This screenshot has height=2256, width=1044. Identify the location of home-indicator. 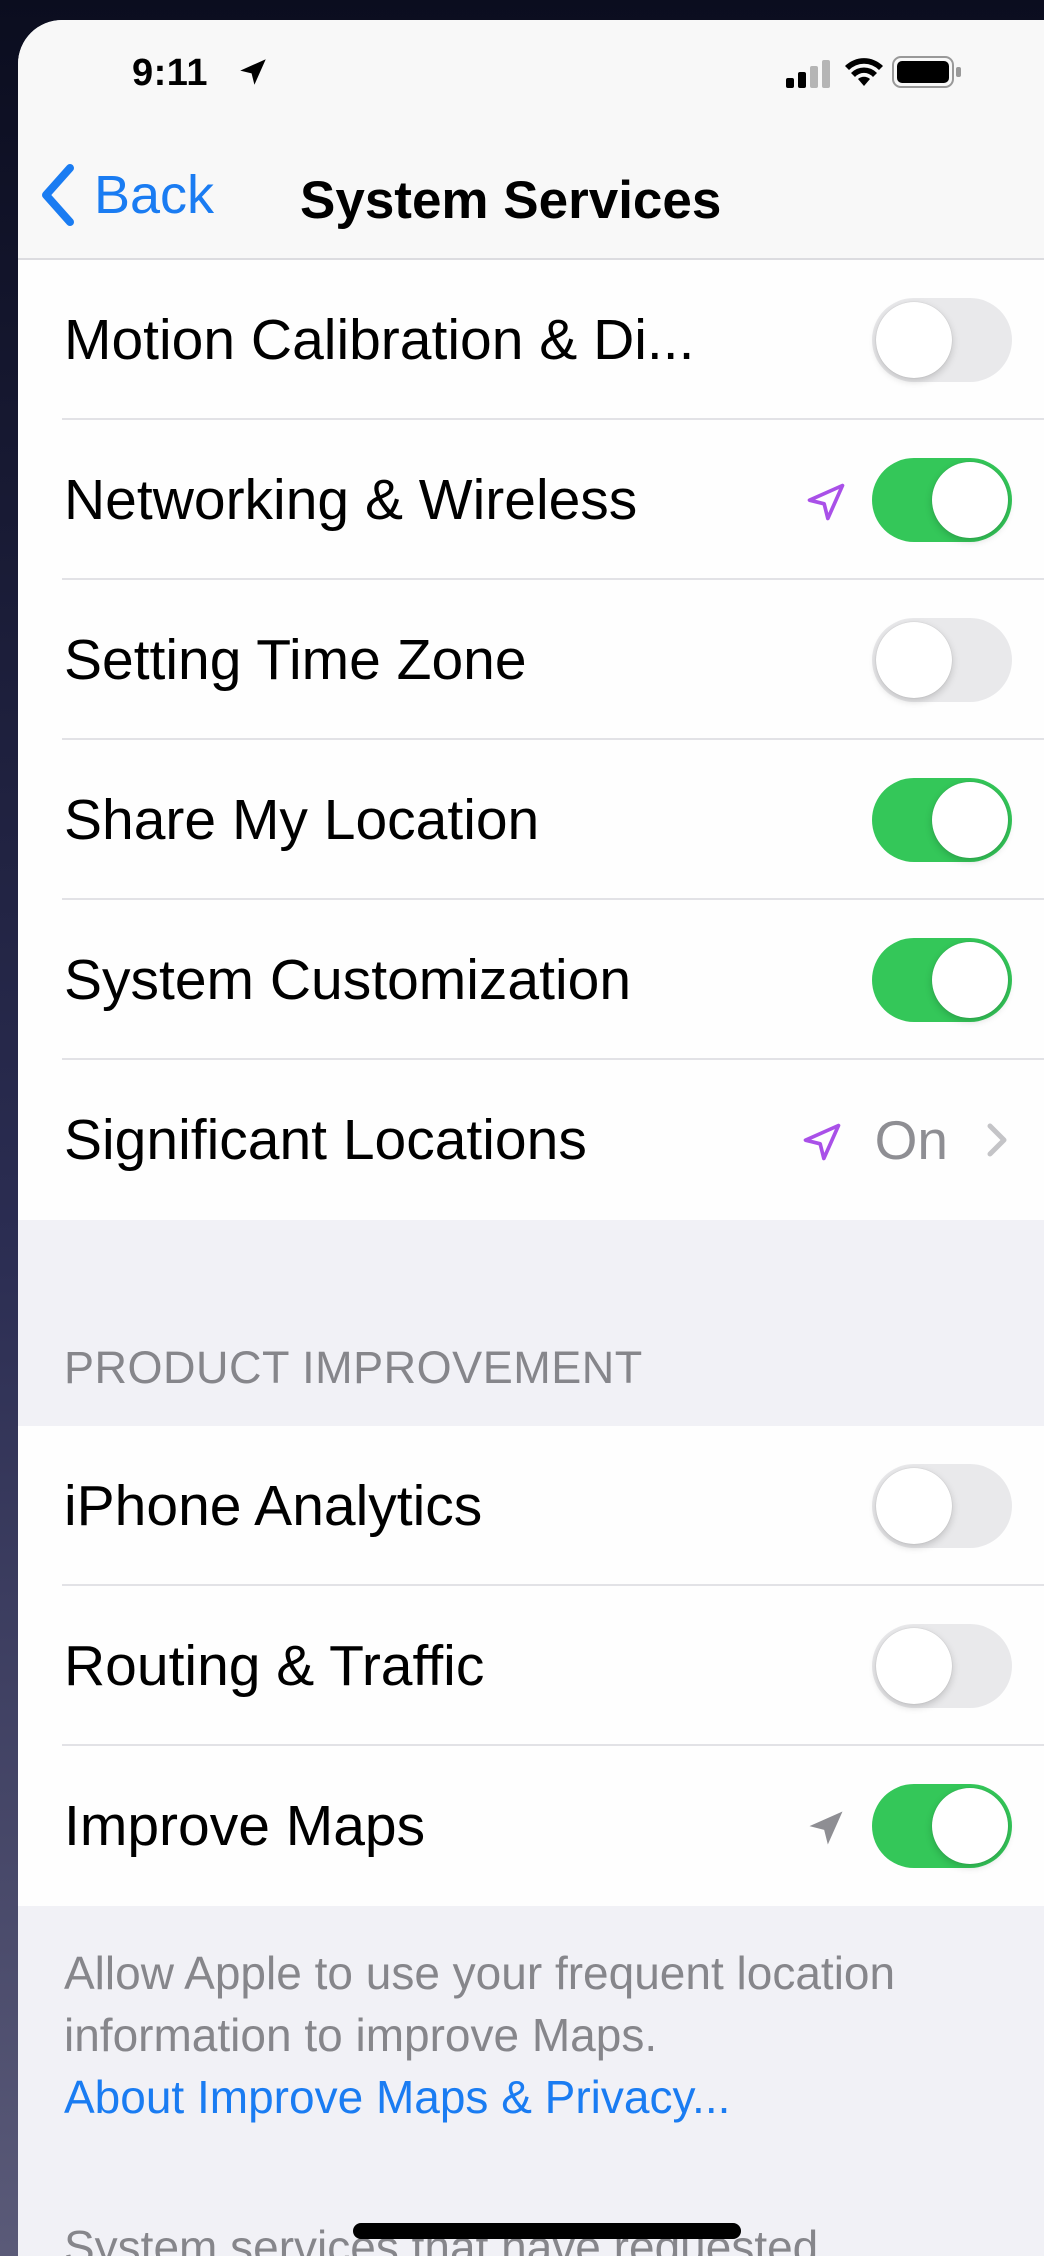
(547, 2231).